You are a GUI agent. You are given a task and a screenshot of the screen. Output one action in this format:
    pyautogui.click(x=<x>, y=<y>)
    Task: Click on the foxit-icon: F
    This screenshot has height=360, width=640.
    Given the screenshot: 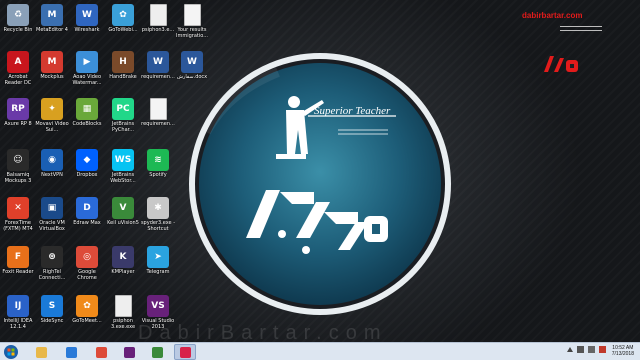 What is the action you would take?
    pyautogui.click(x=18, y=257)
    